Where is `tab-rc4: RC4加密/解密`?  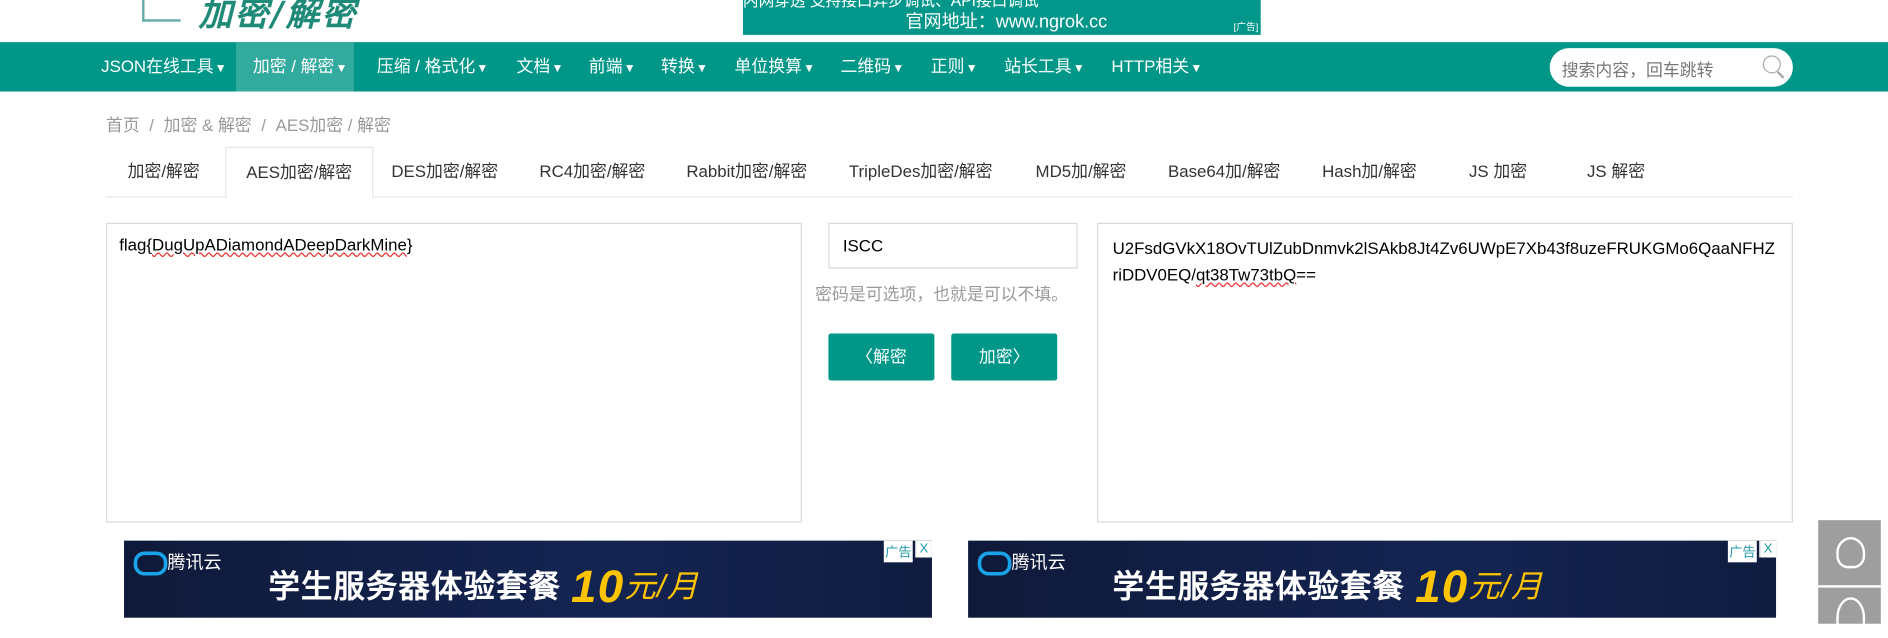
tab-rc4: RC4加密/解密 is located at coordinates (592, 171).